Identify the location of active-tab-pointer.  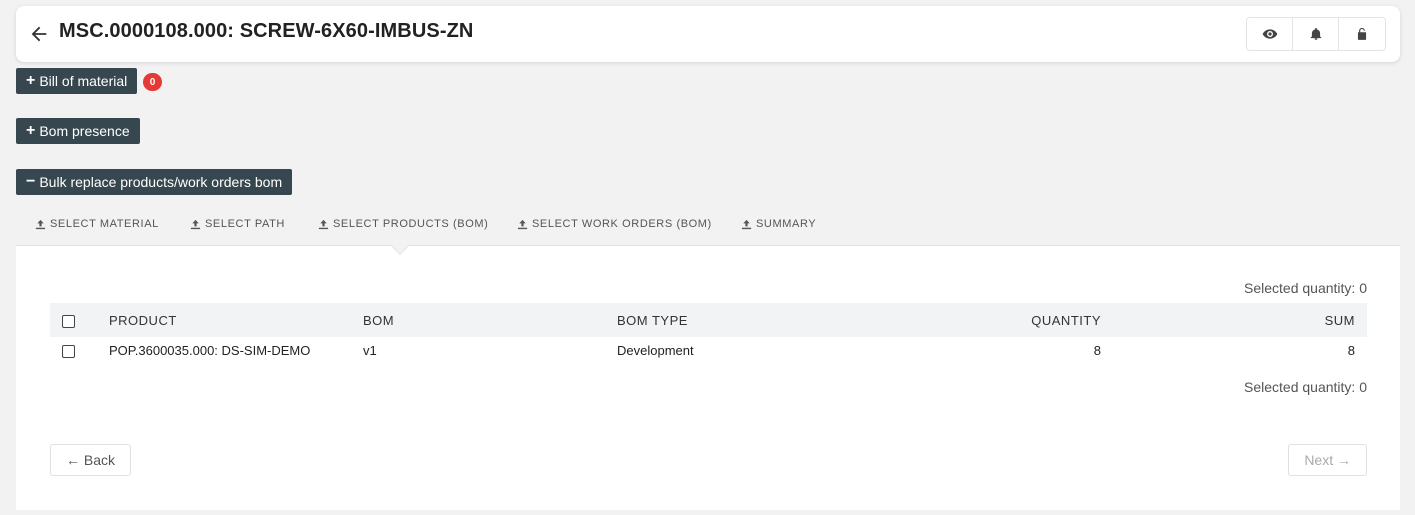
(400, 249).